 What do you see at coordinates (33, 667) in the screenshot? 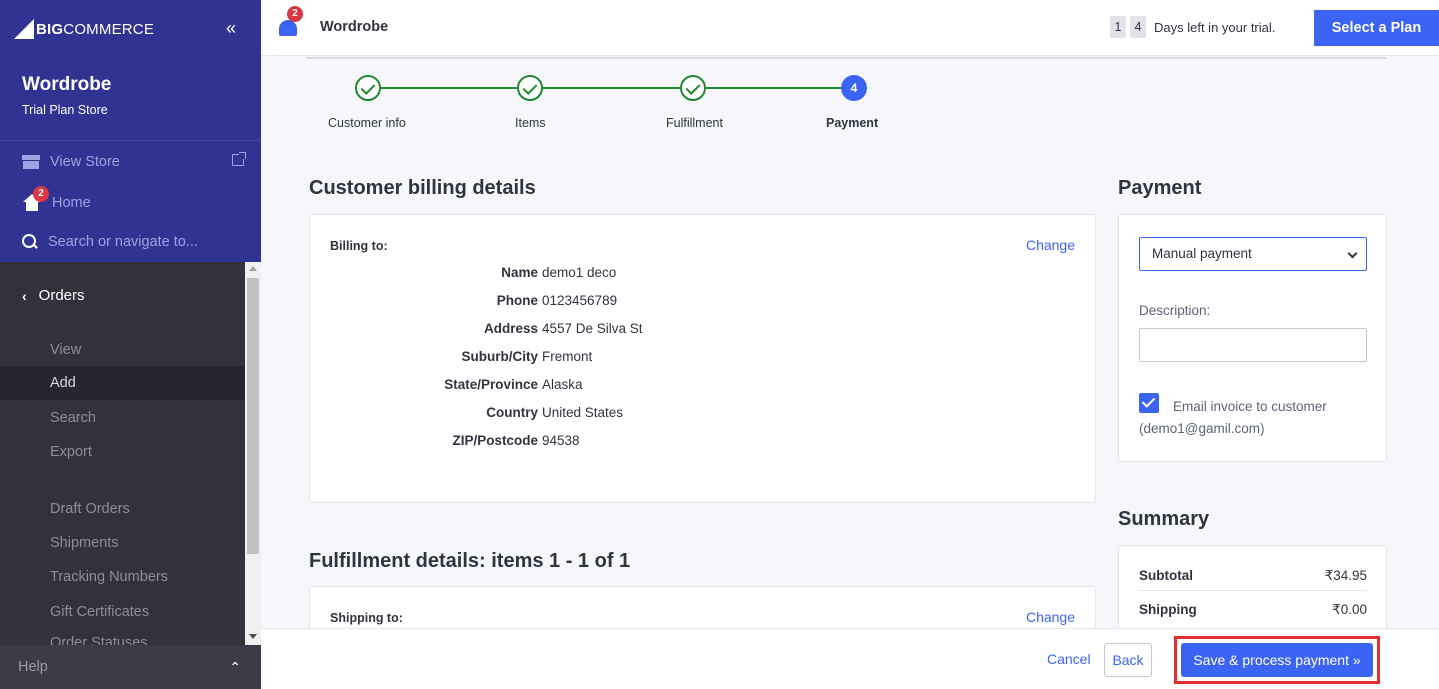
I see `help-label: Help` at bounding box center [33, 667].